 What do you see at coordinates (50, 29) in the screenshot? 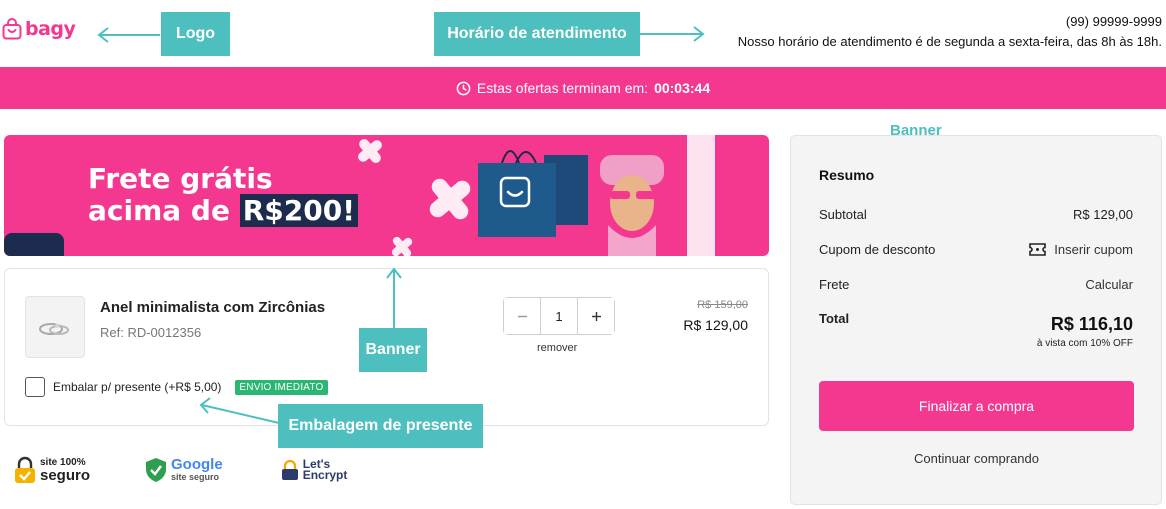
I see `logo-text: bagy` at bounding box center [50, 29].